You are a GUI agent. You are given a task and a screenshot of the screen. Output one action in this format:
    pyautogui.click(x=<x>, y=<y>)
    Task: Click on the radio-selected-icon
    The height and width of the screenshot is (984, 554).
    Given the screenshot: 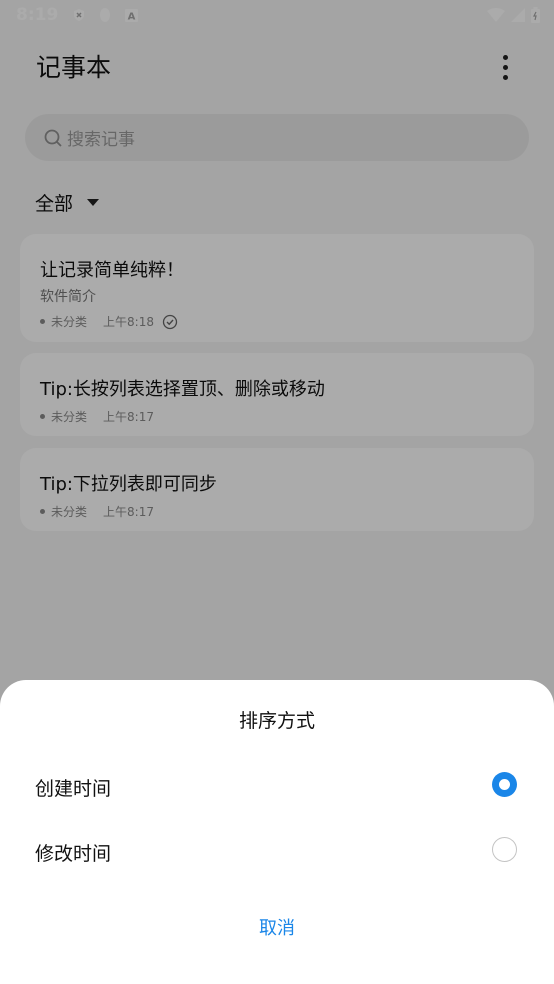 What is the action you would take?
    pyautogui.click(x=504, y=784)
    